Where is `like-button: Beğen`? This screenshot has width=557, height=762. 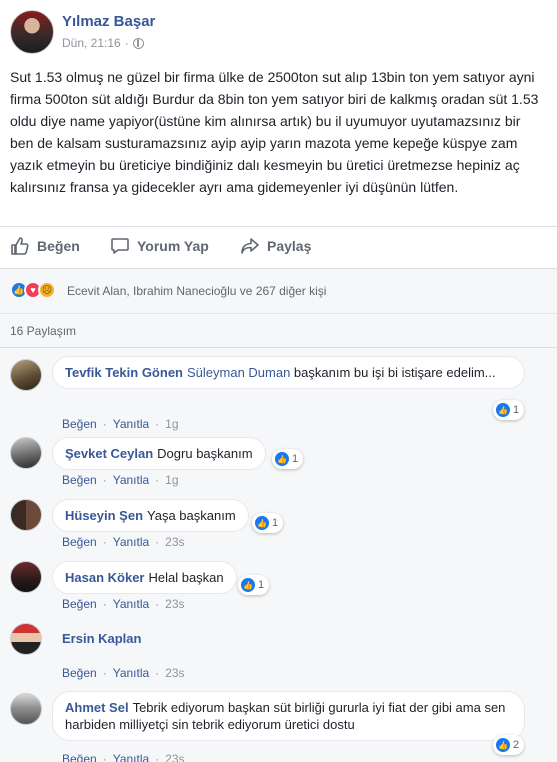 like-button: Beğen is located at coordinates (45, 246).